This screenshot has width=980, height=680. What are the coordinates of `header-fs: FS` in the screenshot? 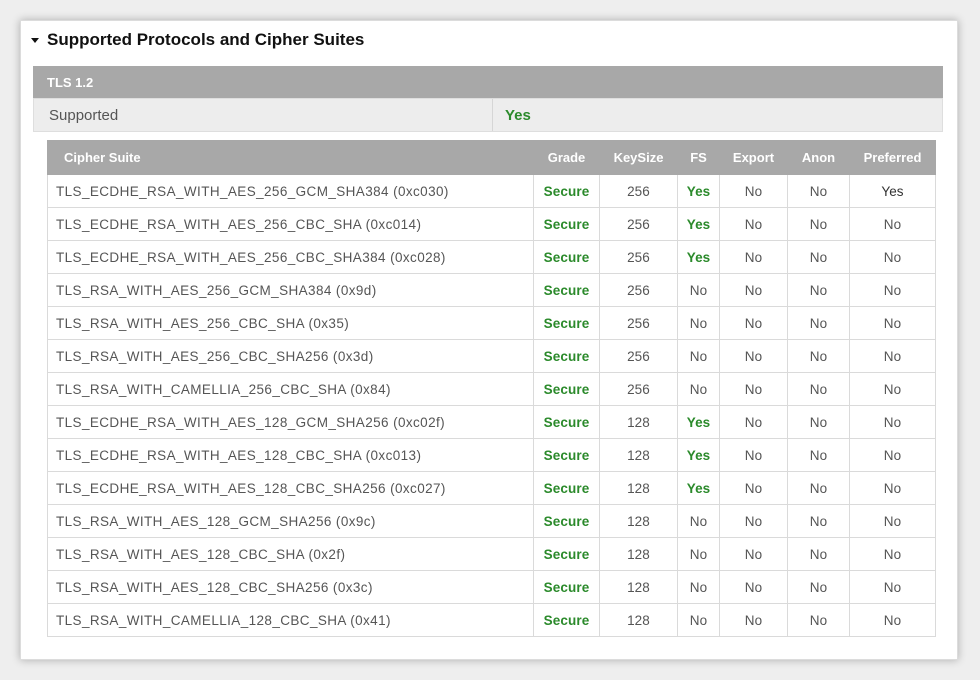 It's located at (698, 157).